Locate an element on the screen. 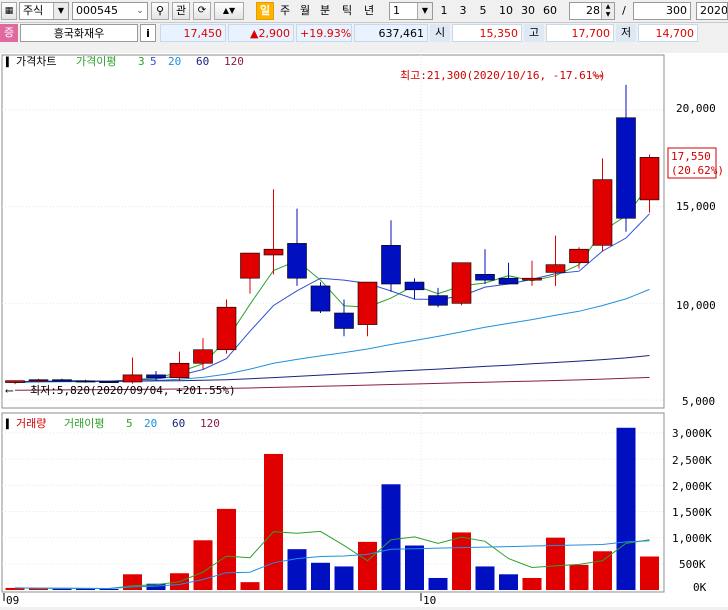  price-rate: +19.93% is located at coordinates (324, 33).